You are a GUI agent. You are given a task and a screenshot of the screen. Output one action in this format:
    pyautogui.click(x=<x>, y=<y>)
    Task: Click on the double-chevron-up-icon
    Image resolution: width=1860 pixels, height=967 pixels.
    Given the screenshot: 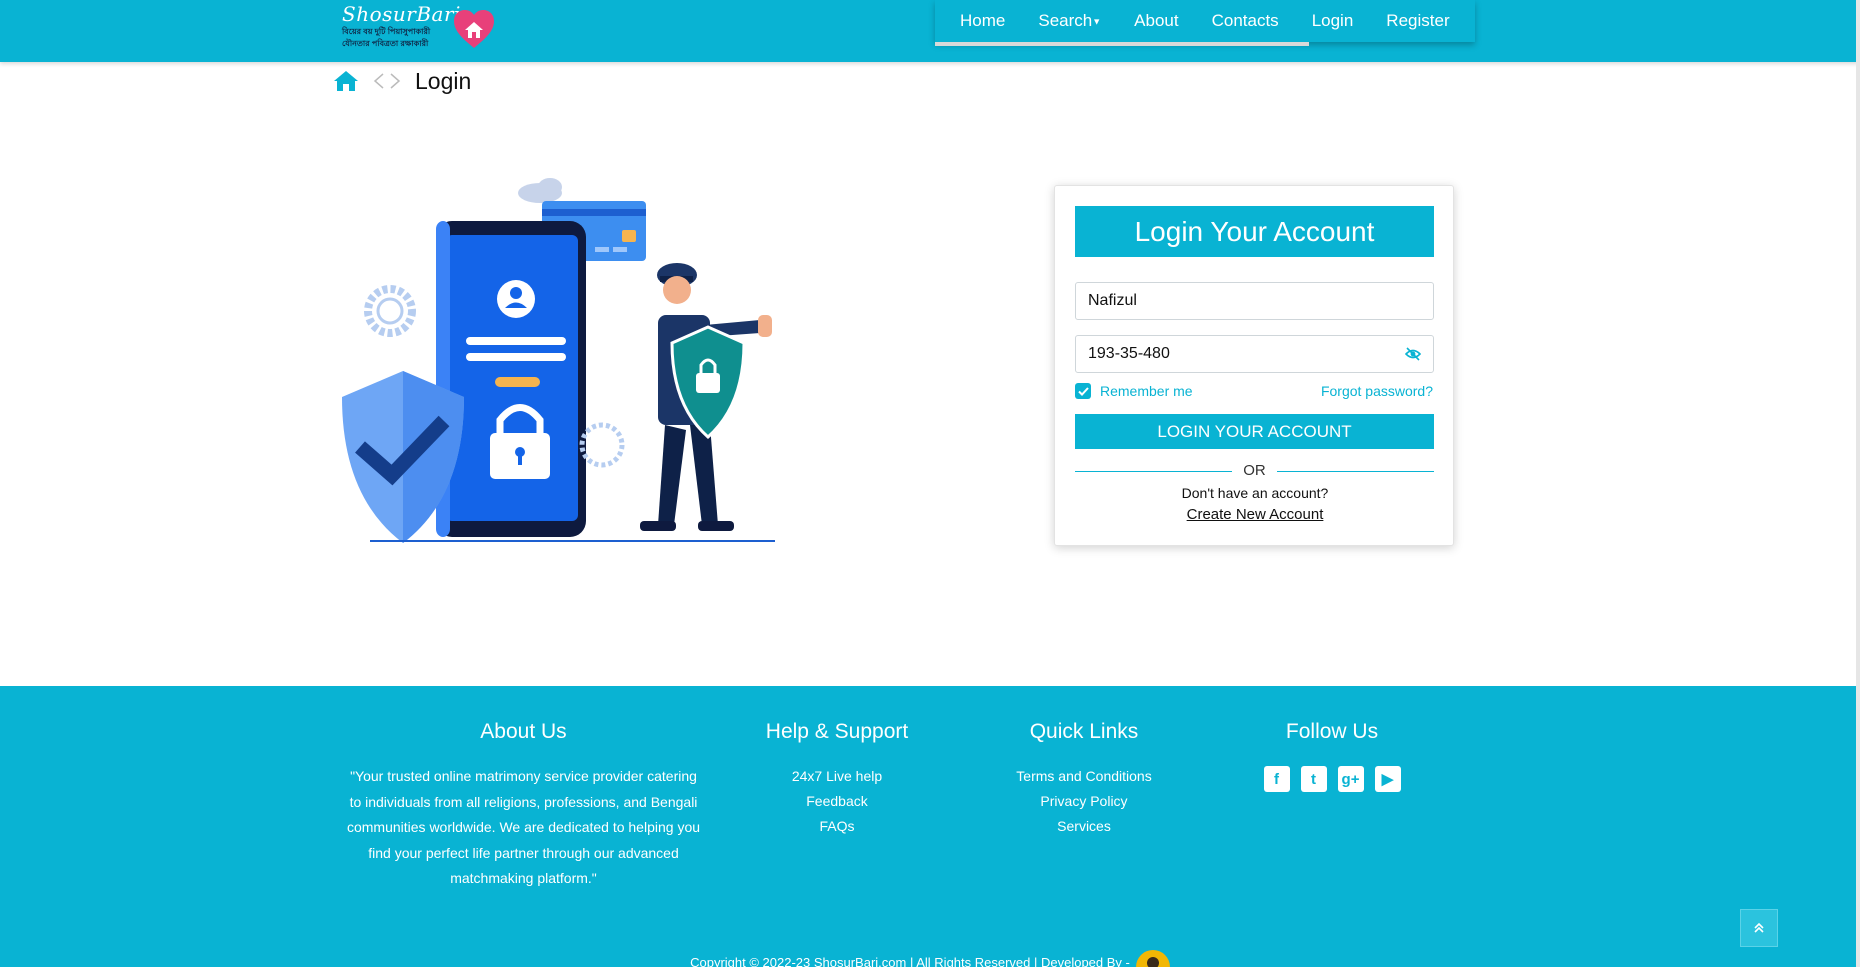 What is the action you would take?
    pyautogui.click(x=1759, y=927)
    